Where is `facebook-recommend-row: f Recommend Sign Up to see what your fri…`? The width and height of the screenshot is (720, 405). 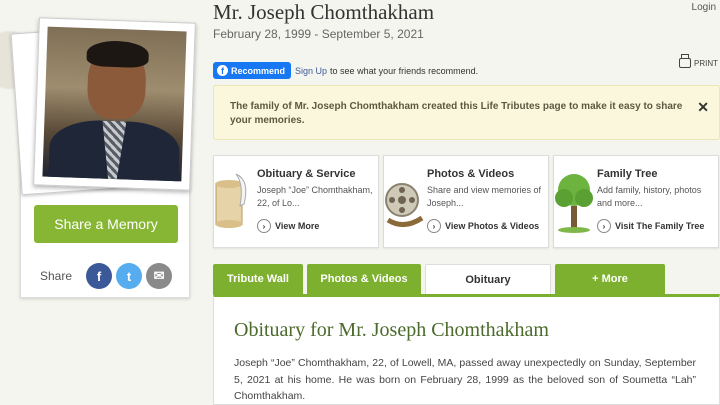
facebook-recommend-row: f Recommend Sign Up to see what your fri… is located at coordinates (345, 70).